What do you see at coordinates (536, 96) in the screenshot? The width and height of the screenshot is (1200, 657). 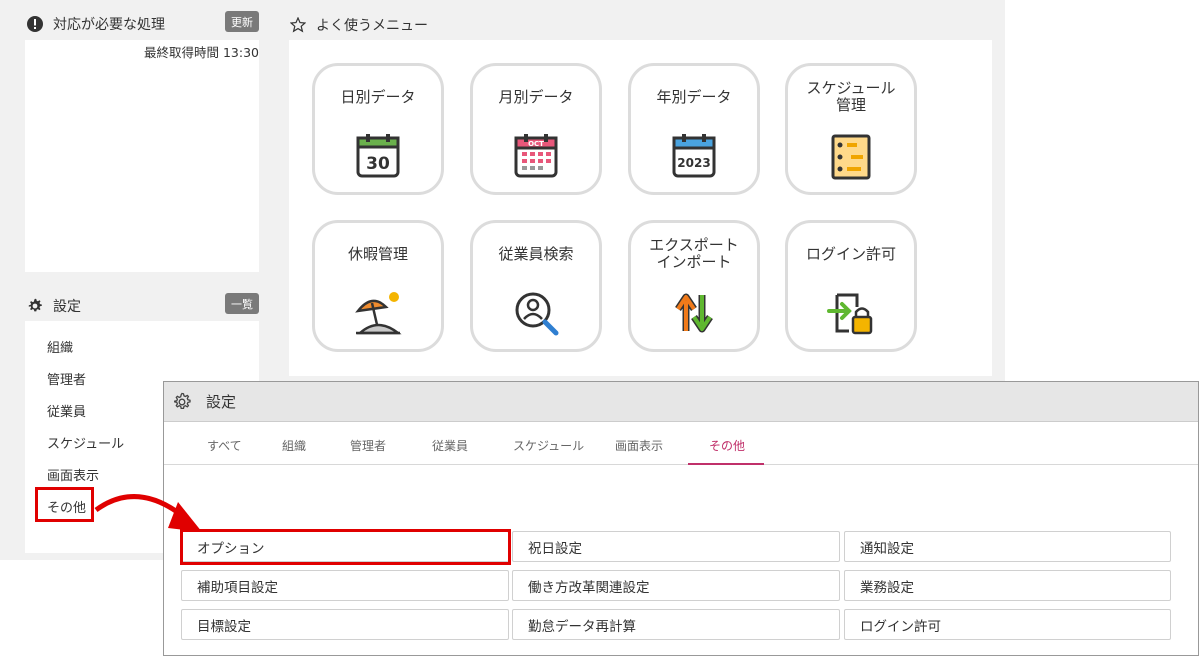 I see `tile-label: 月別データ` at bounding box center [536, 96].